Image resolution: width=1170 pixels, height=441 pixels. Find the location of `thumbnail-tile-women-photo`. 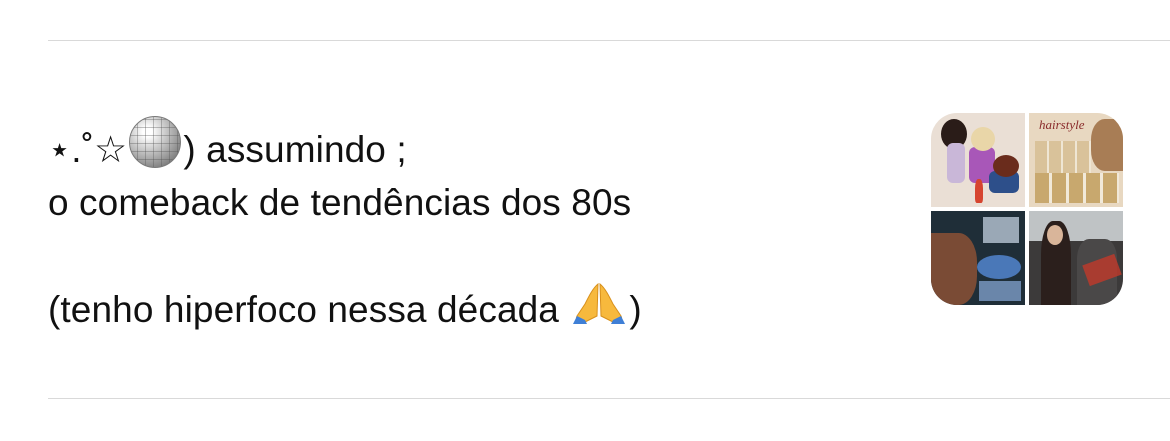

thumbnail-tile-women-photo is located at coordinates (978, 160).